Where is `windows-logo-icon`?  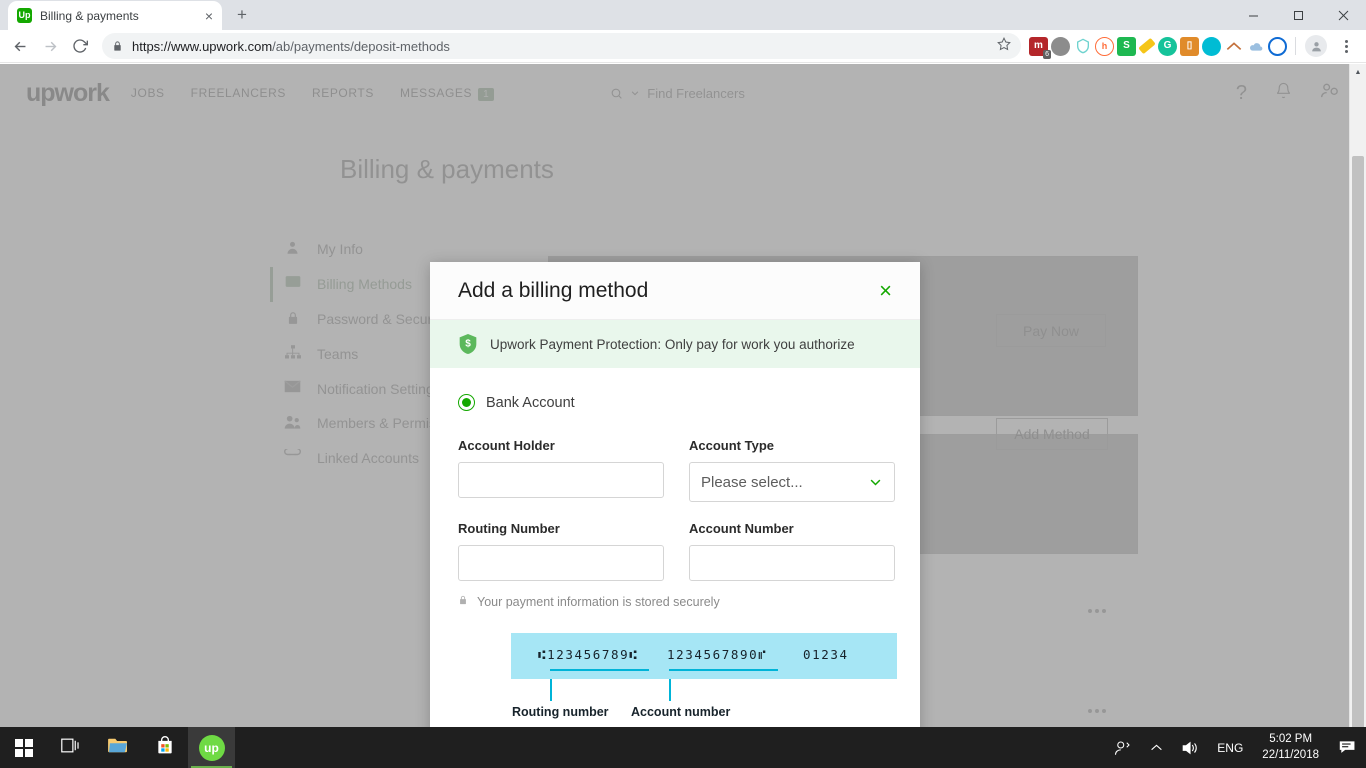
windows-logo-icon is located at coordinates (23, 747).